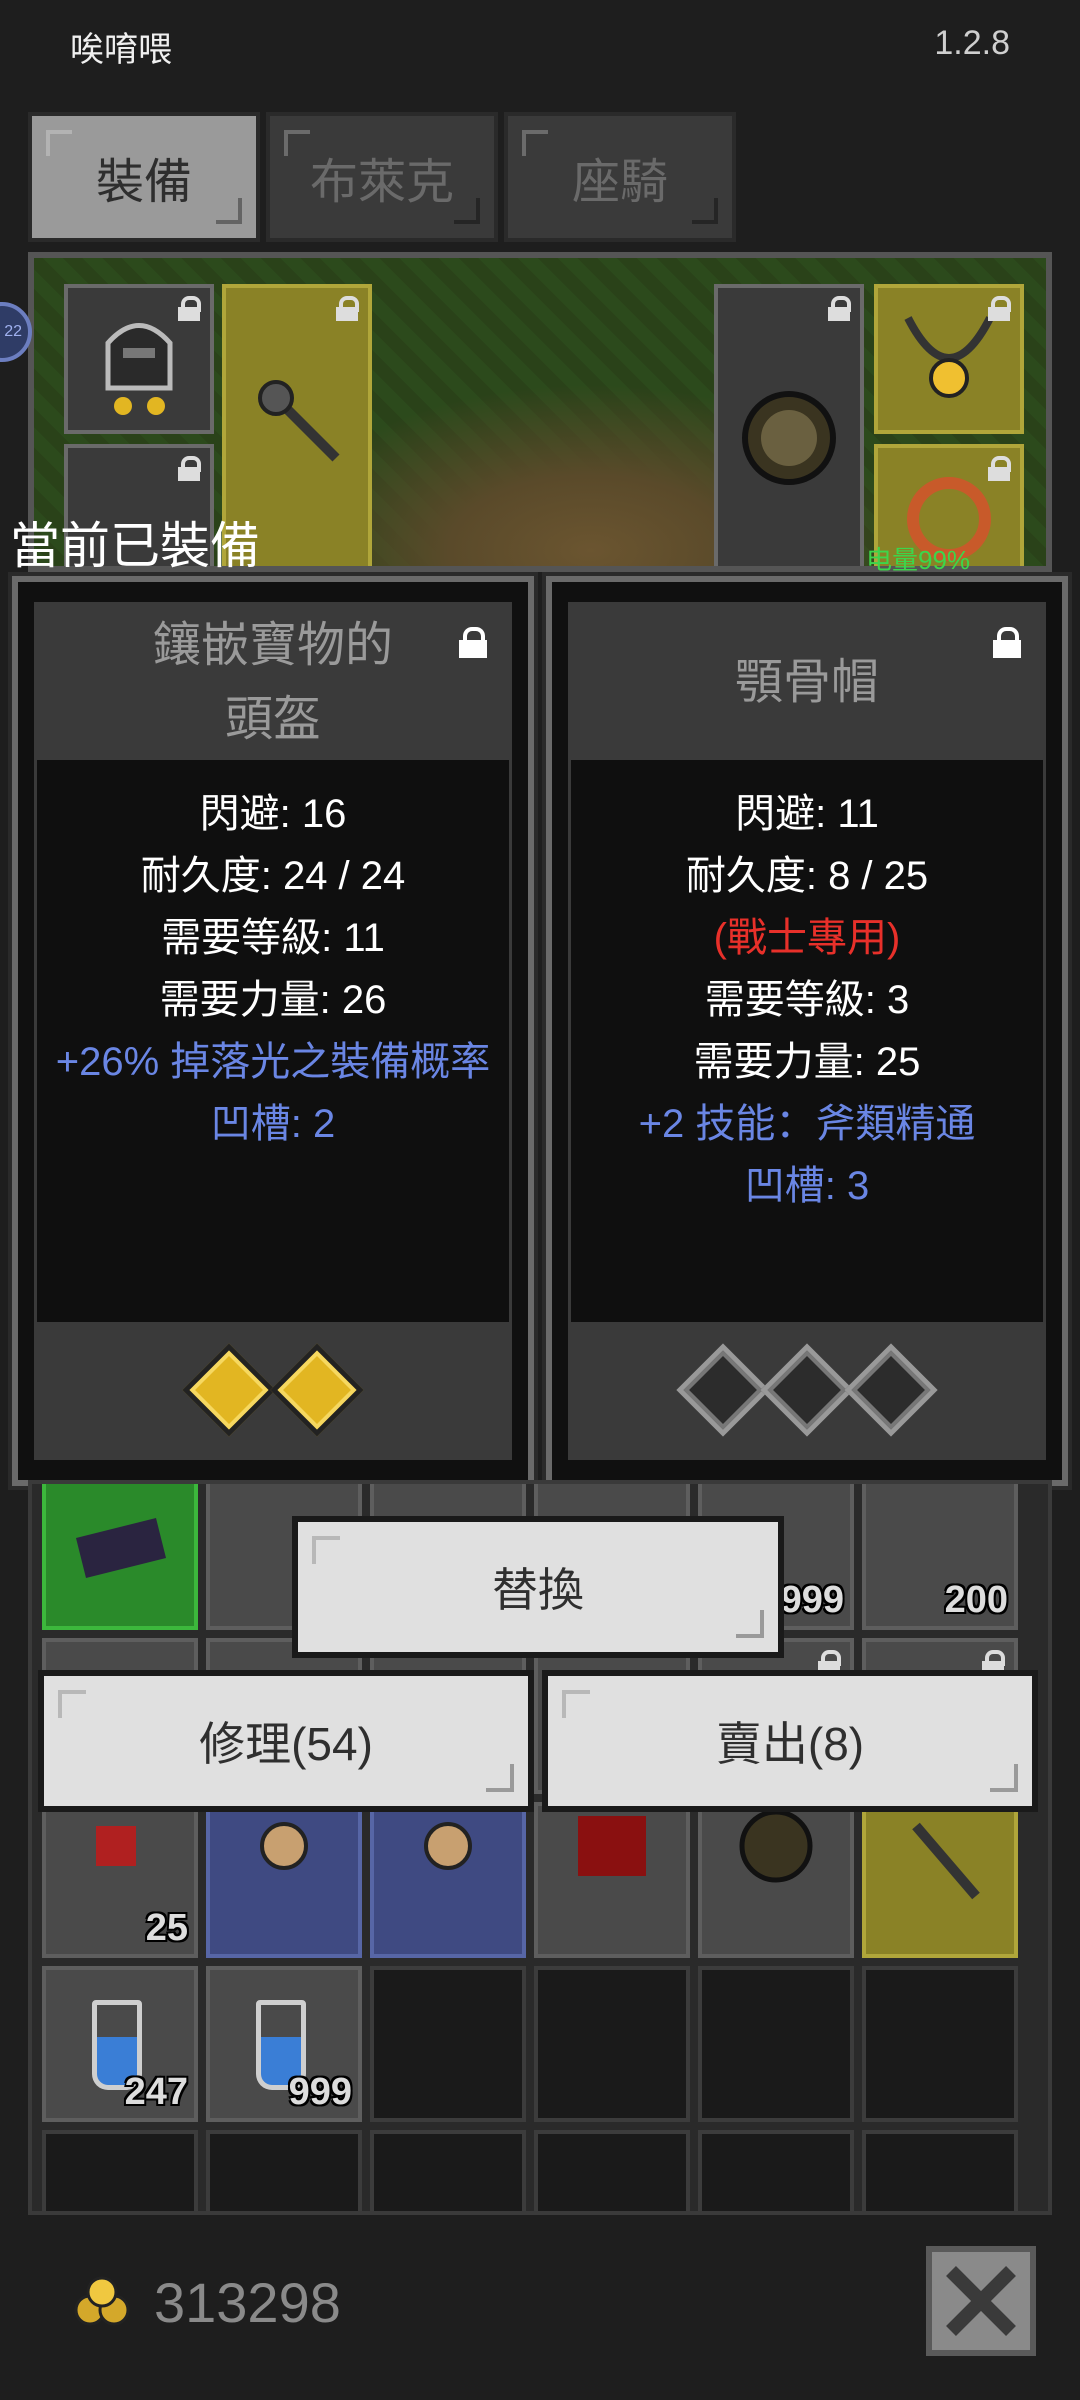 Image resolution: width=1080 pixels, height=2400 pixels. Describe the element at coordinates (272, 645) in the screenshot. I see `equipped-item-title-line1: 鑲嵌寶物的` at that location.